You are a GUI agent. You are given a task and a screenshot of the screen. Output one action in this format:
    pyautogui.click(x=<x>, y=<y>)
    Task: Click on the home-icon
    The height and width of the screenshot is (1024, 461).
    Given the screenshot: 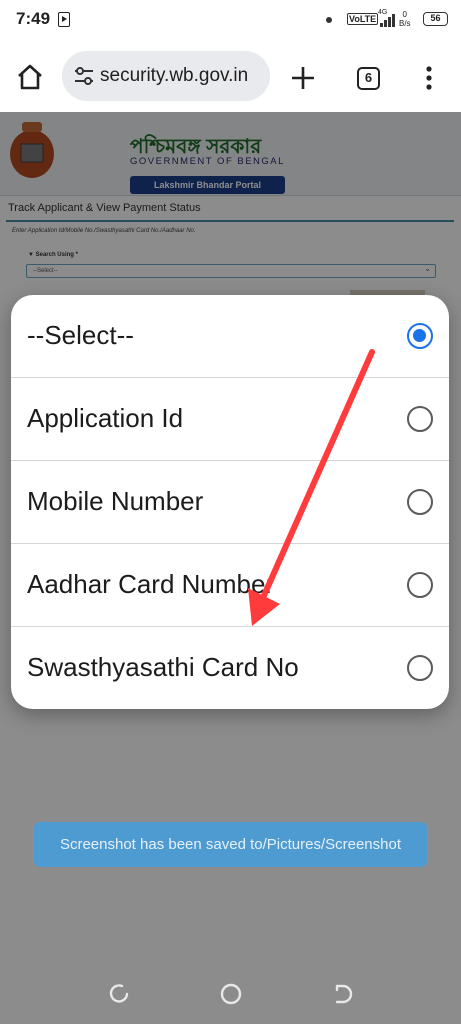 What is the action you would take?
    pyautogui.click(x=30, y=77)
    